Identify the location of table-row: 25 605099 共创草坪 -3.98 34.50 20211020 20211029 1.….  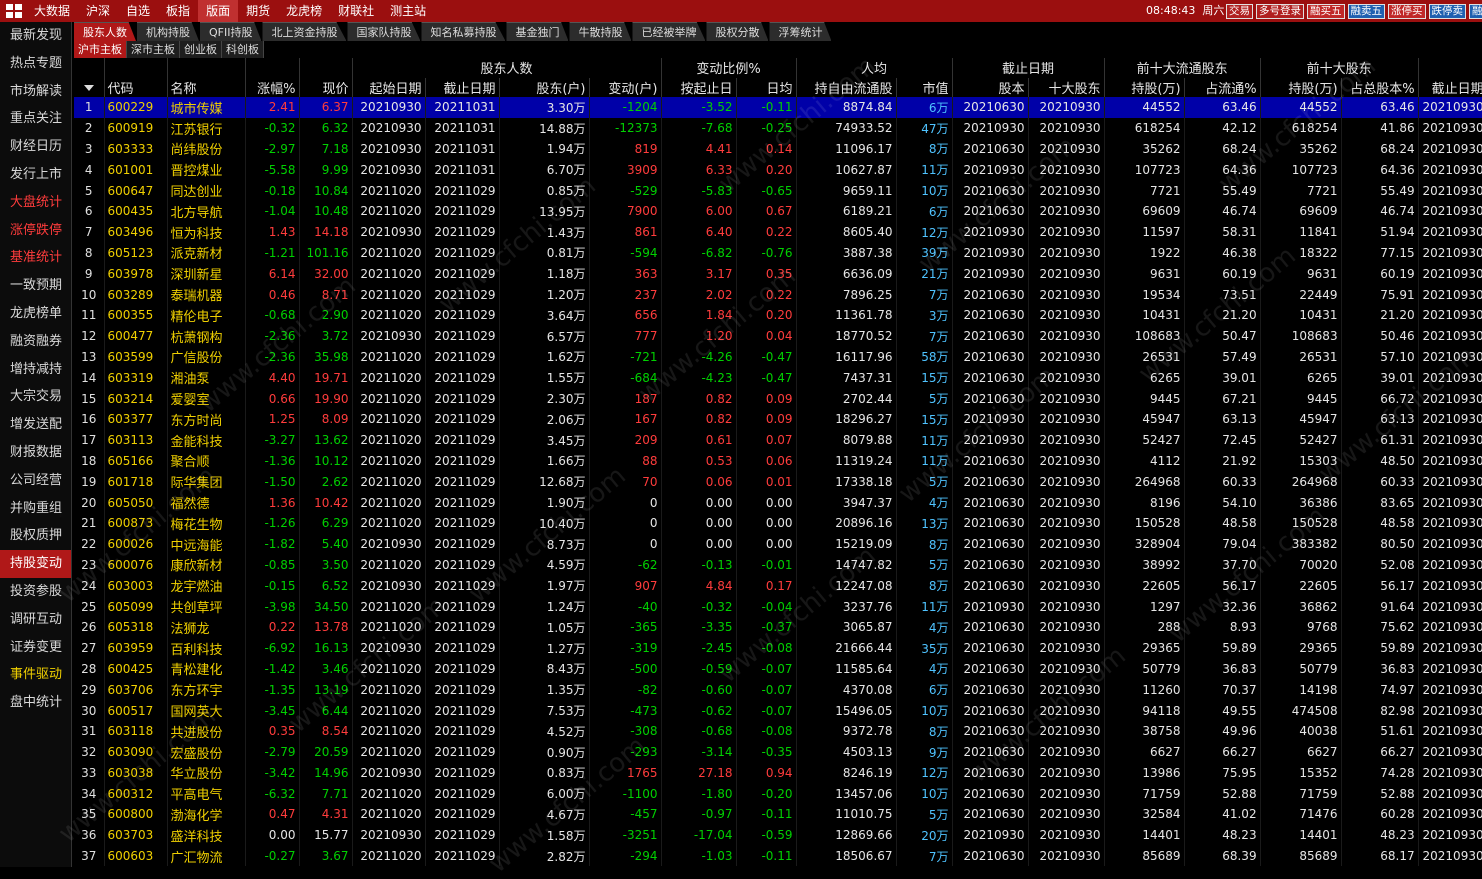
(778, 606).